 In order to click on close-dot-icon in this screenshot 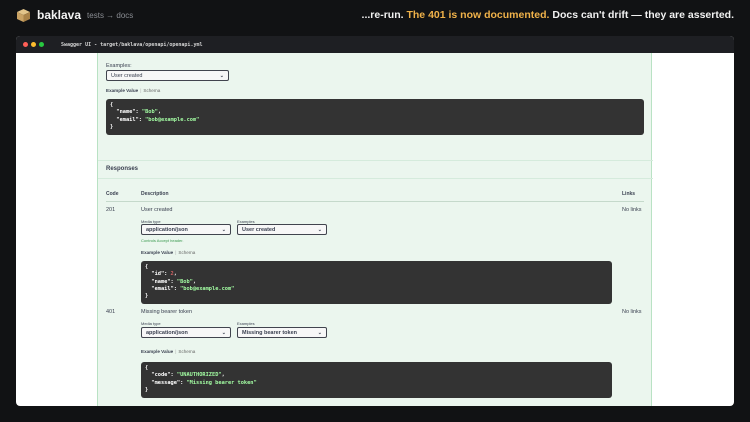, I will do `click(25, 44)`.